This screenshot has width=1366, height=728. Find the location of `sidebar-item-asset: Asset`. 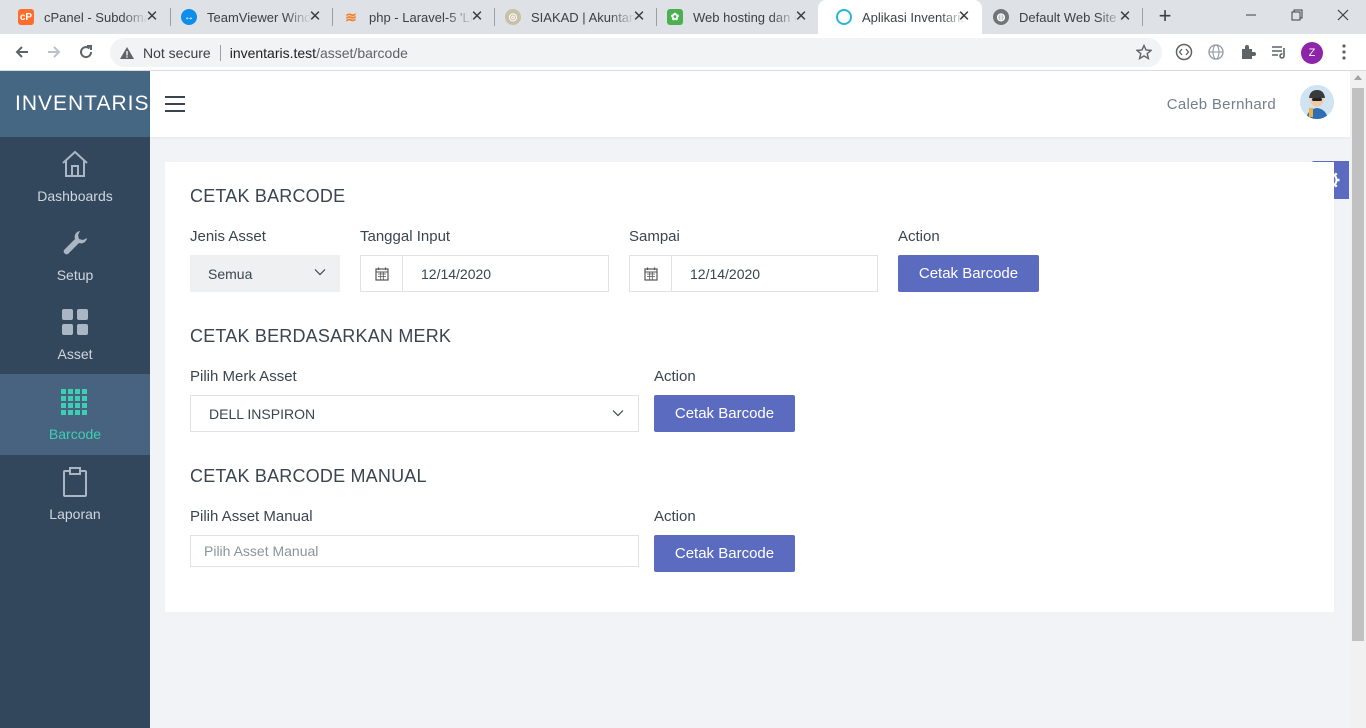

sidebar-item-asset: Asset is located at coordinates (75, 334).